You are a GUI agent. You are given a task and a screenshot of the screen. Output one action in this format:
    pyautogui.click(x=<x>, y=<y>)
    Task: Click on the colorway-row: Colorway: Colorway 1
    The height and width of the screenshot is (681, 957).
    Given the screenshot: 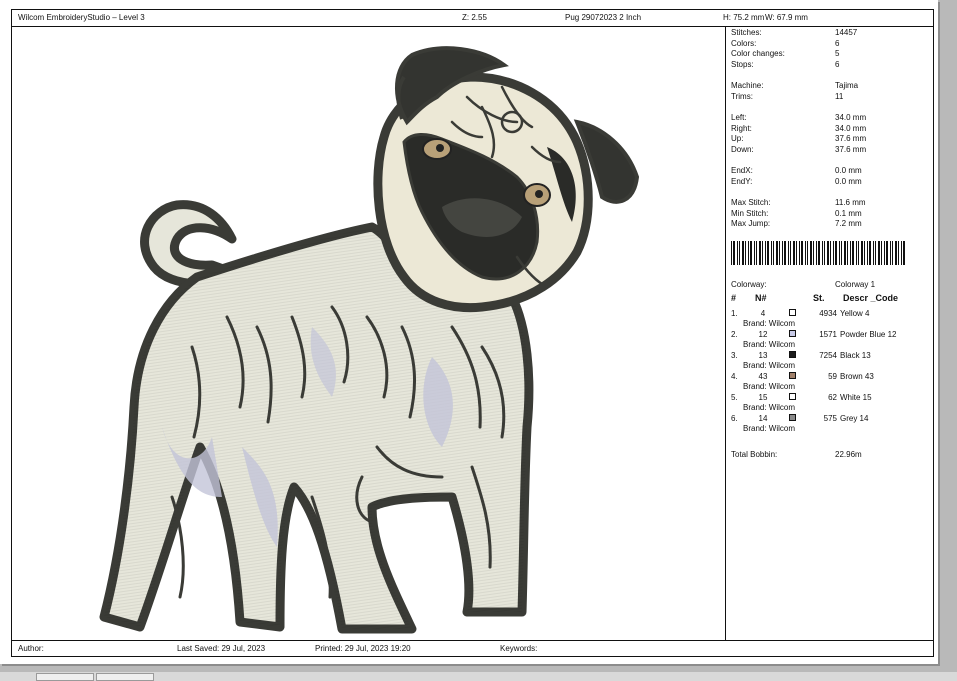 What is the action you would take?
    pyautogui.click(x=828, y=285)
    